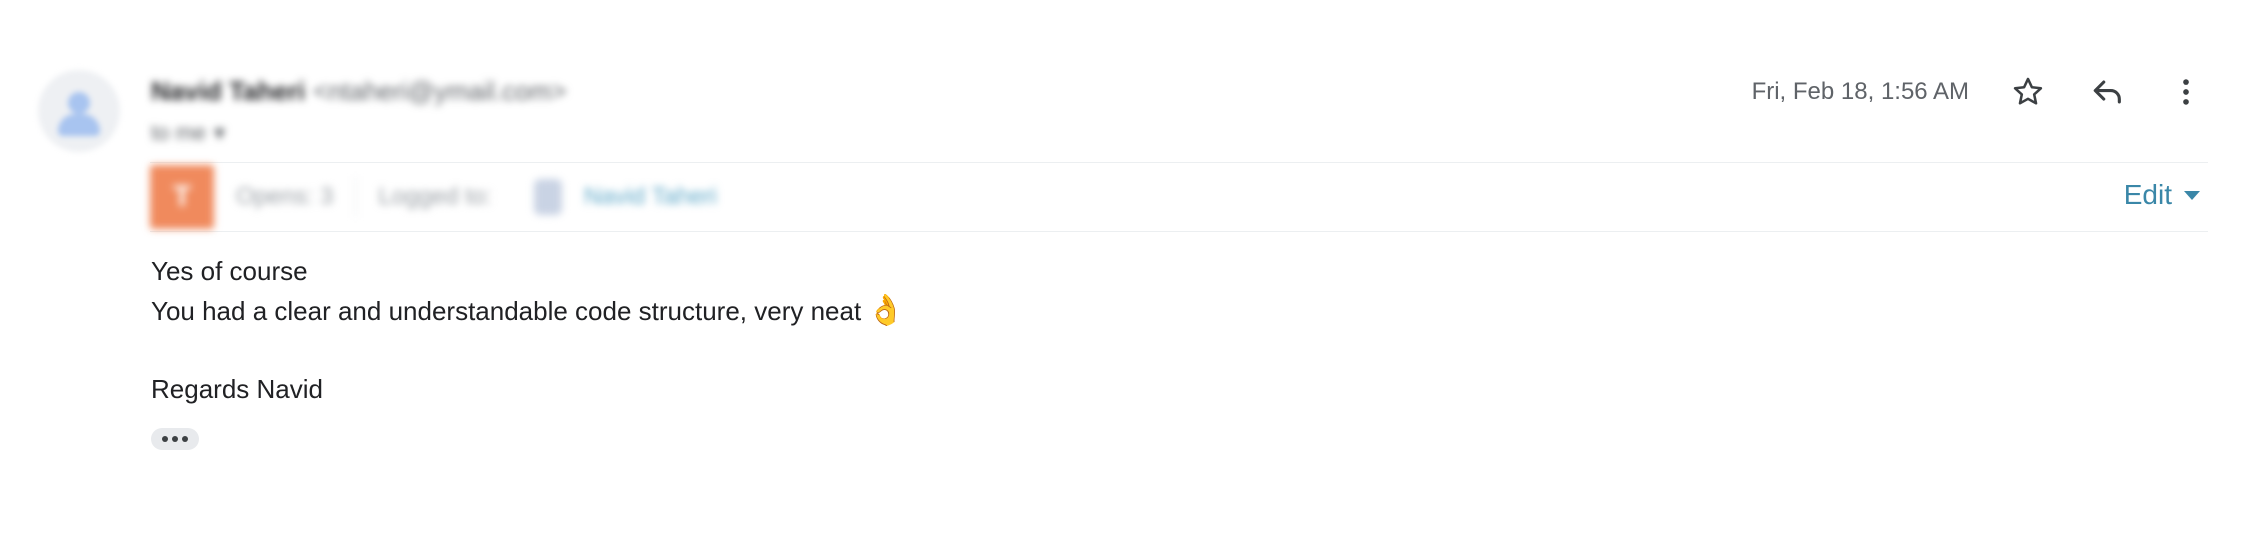 This screenshot has width=2254, height=548. What do you see at coordinates (1860, 91) in the screenshot?
I see `message-timestamp: Fri, Feb 18, 1:56 AM` at bounding box center [1860, 91].